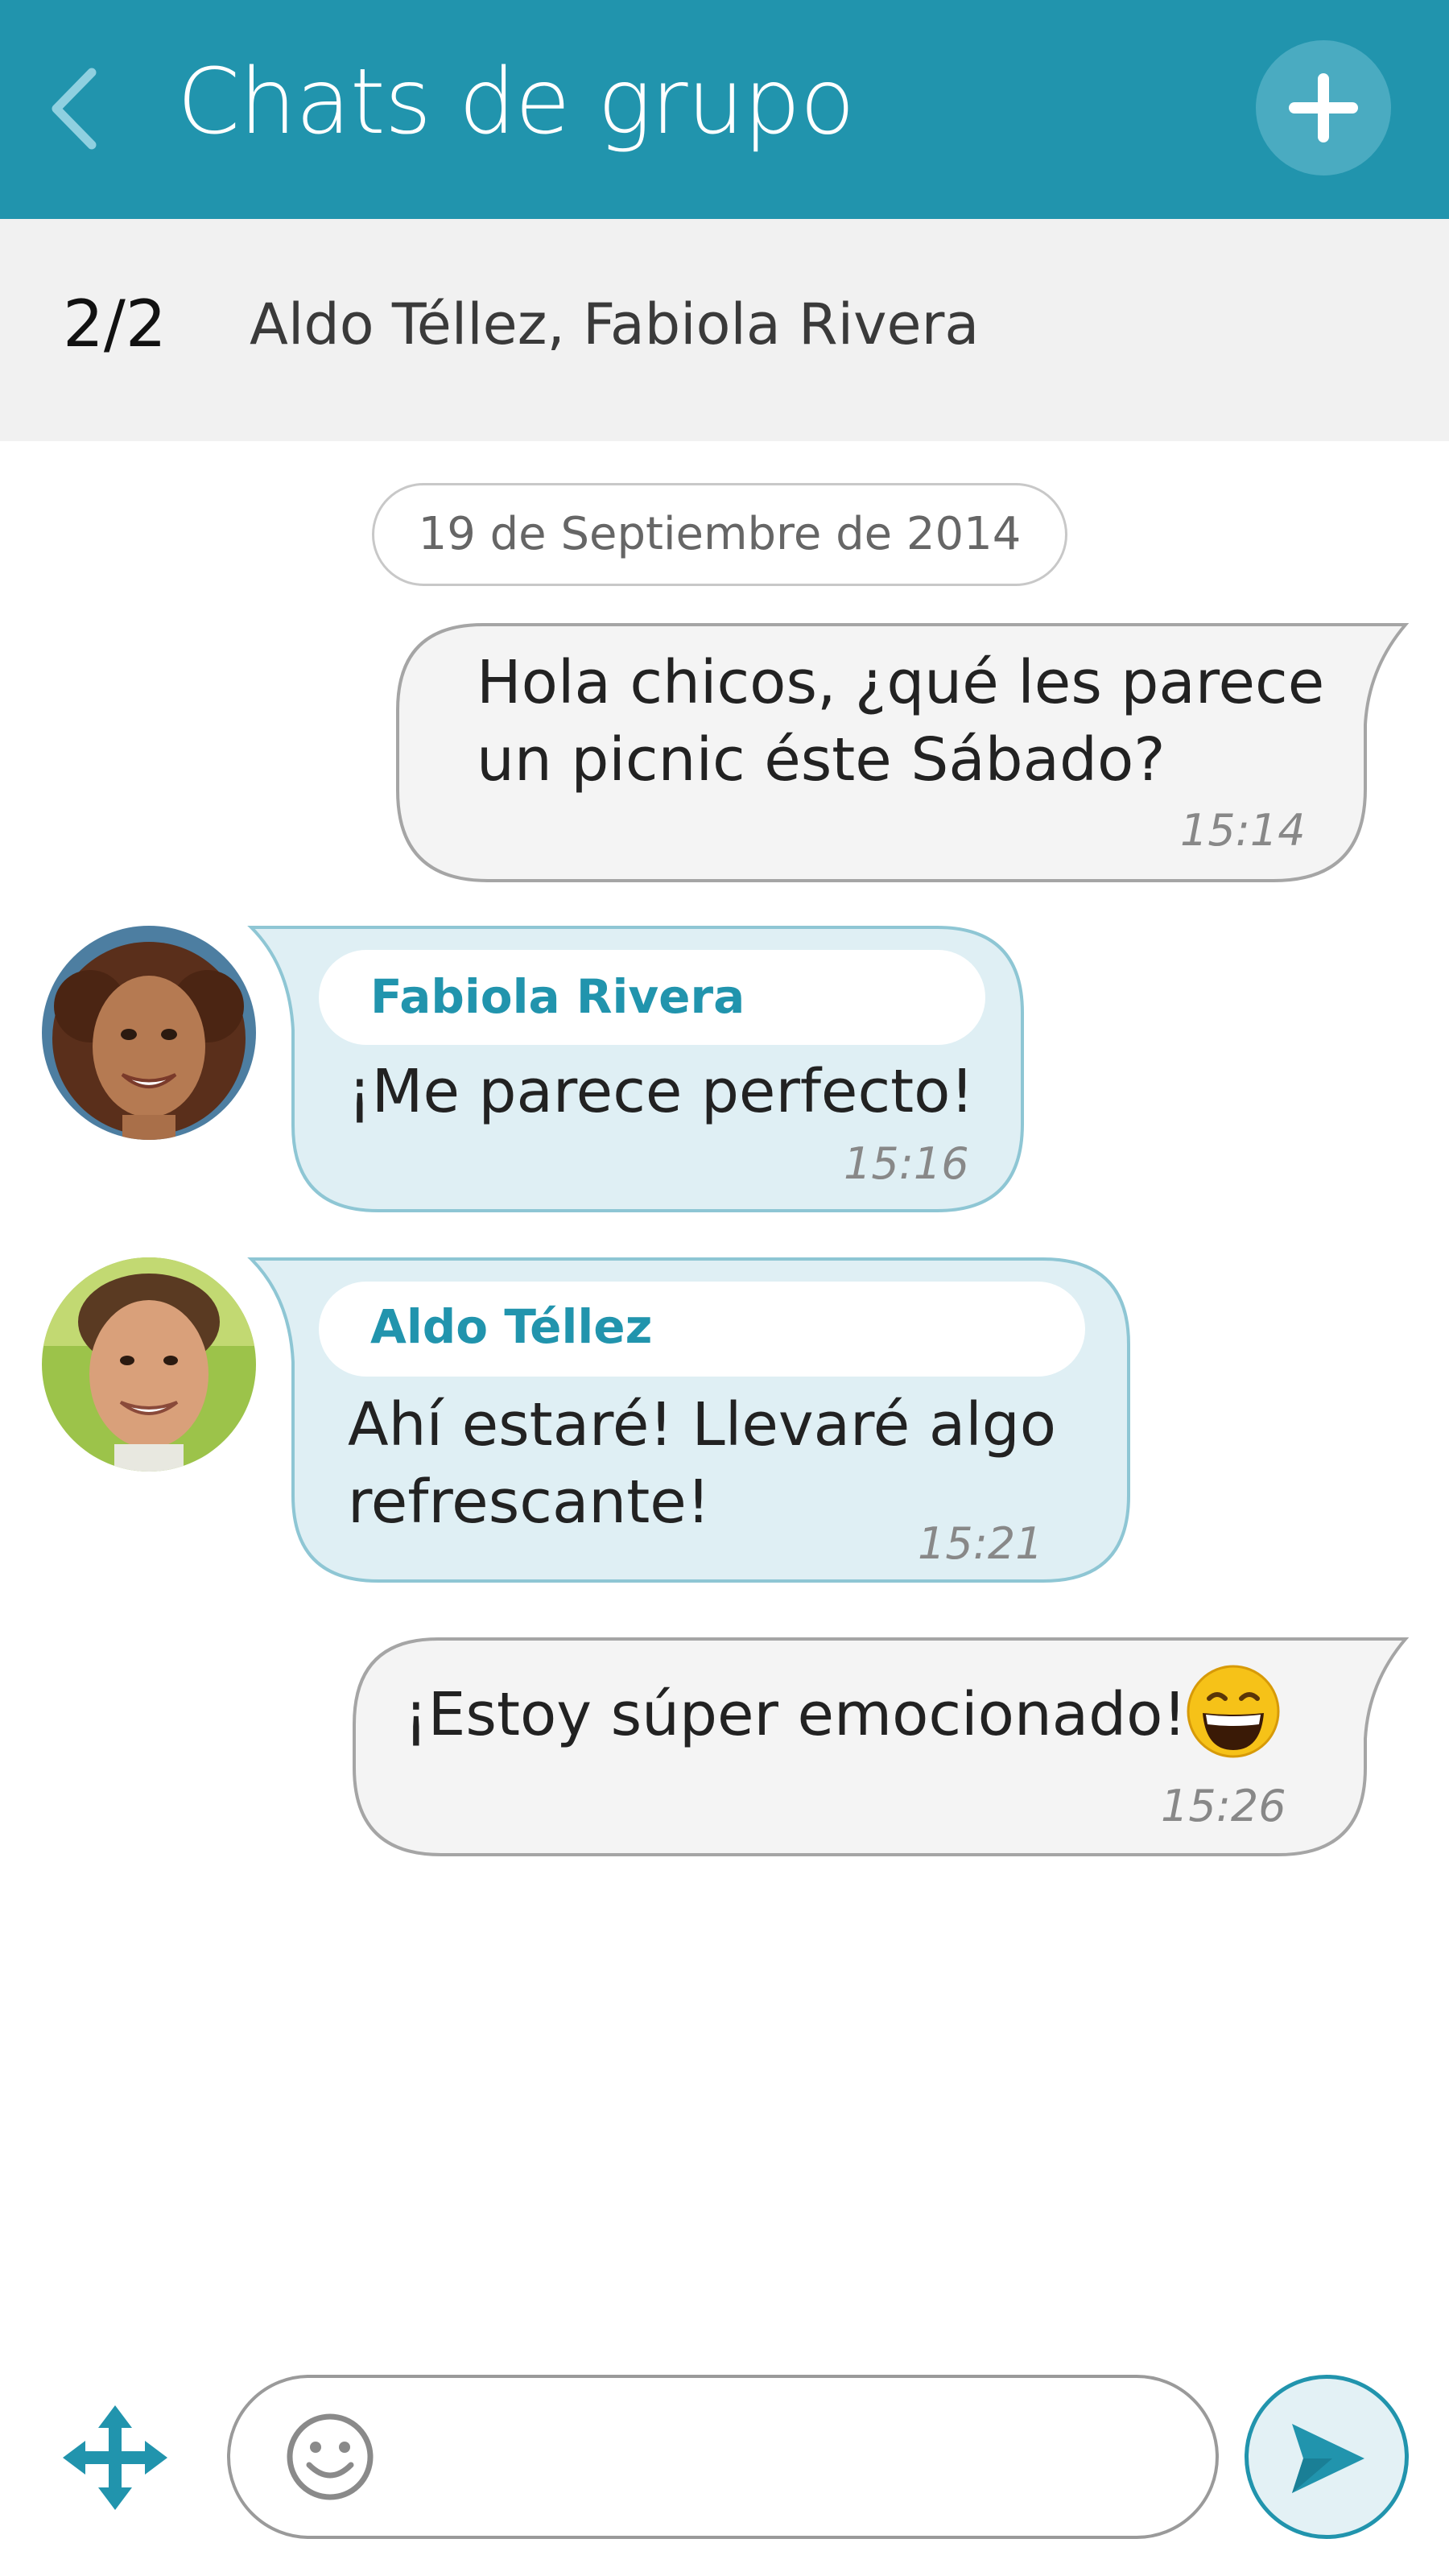 Image resolution: width=1449 pixels, height=2576 pixels. Describe the element at coordinates (795, 1714) in the screenshot. I see `message-text: ¡Estoy súper emocionado!` at that location.